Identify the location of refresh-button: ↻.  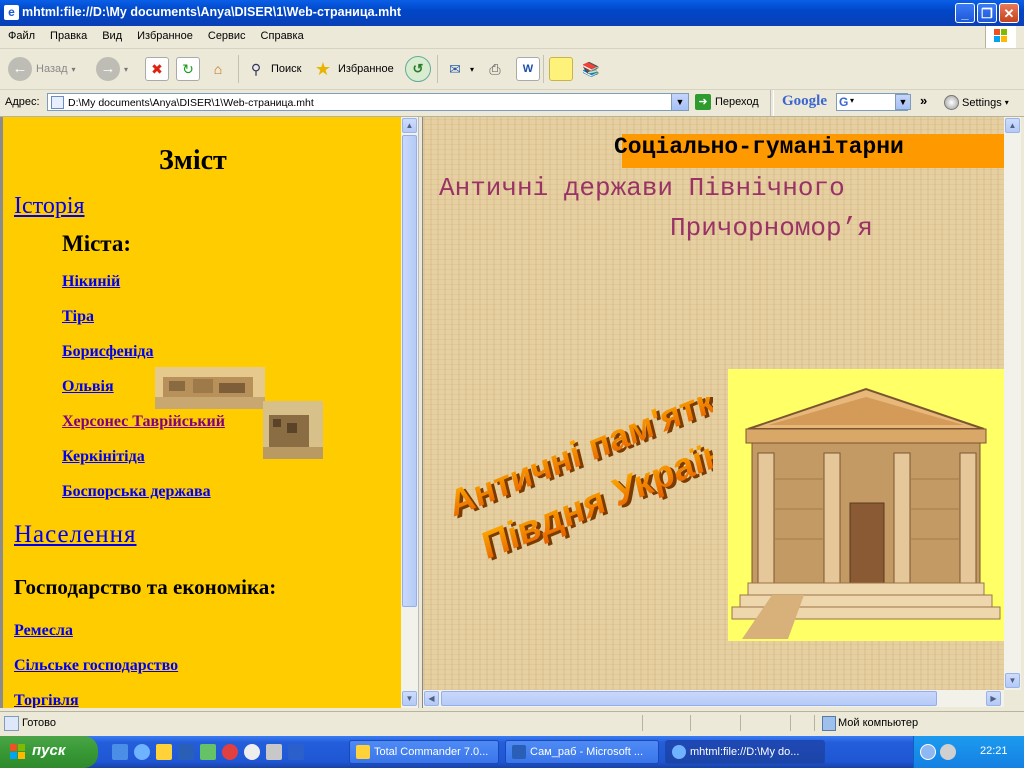
(188, 69).